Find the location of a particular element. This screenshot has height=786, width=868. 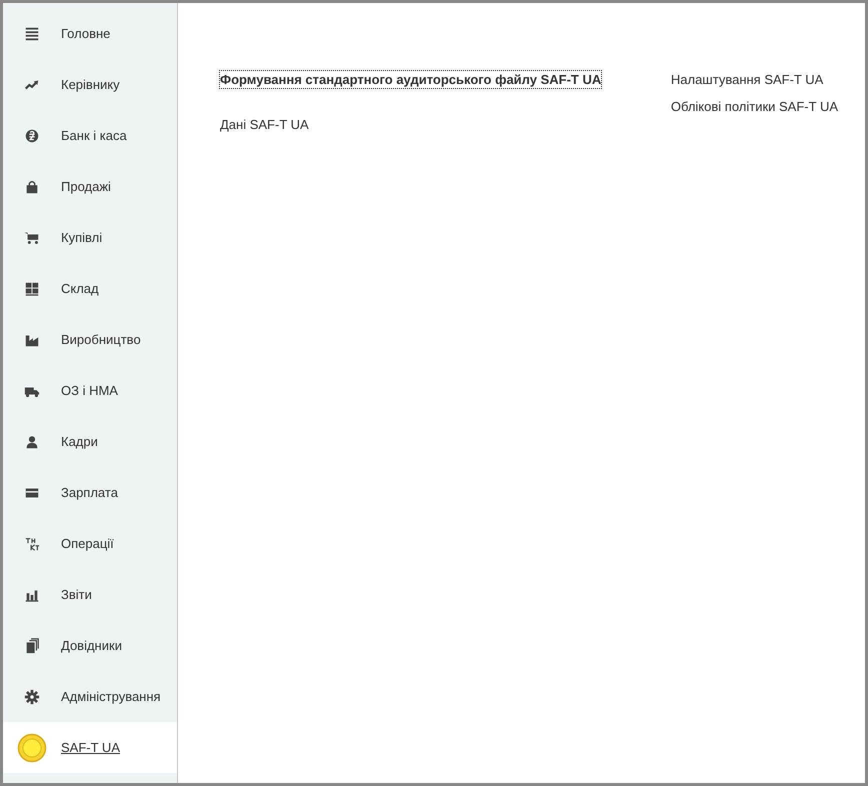

hryvnia-coin-icon is located at coordinates (32, 136).